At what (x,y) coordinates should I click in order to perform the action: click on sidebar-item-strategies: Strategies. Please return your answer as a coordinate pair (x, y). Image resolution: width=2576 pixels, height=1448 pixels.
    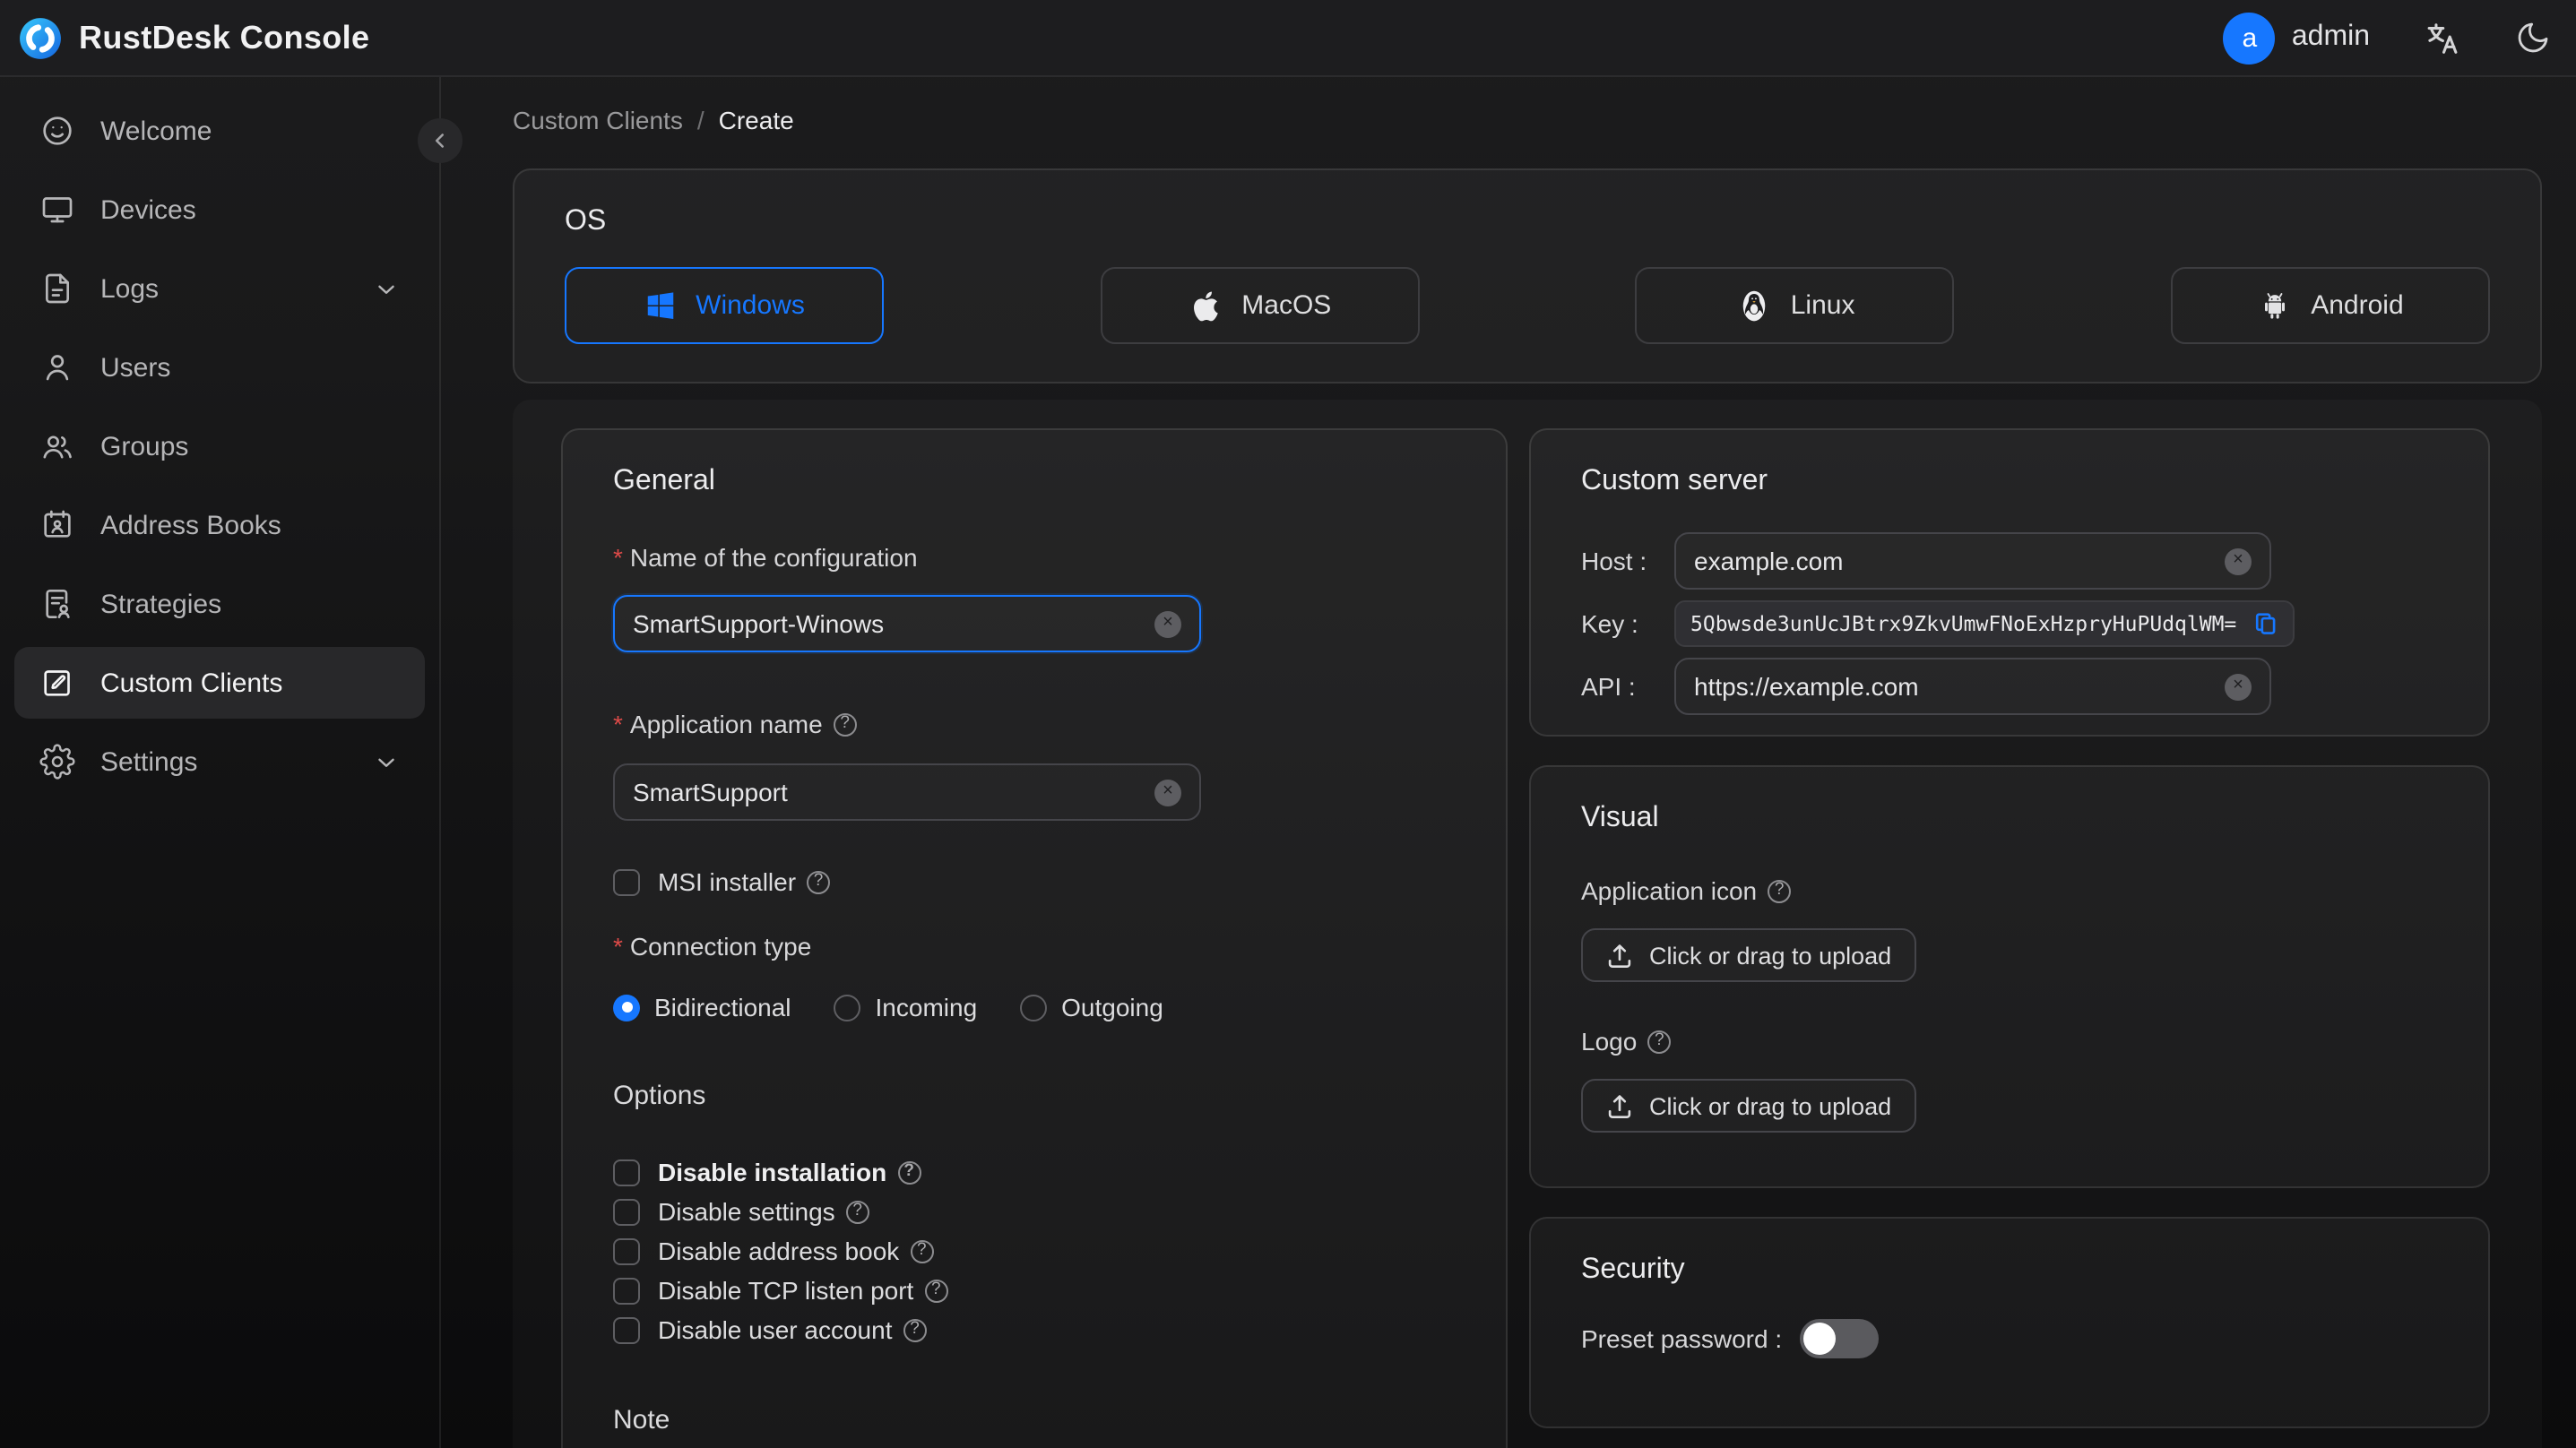
    Looking at the image, I should click on (219, 604).